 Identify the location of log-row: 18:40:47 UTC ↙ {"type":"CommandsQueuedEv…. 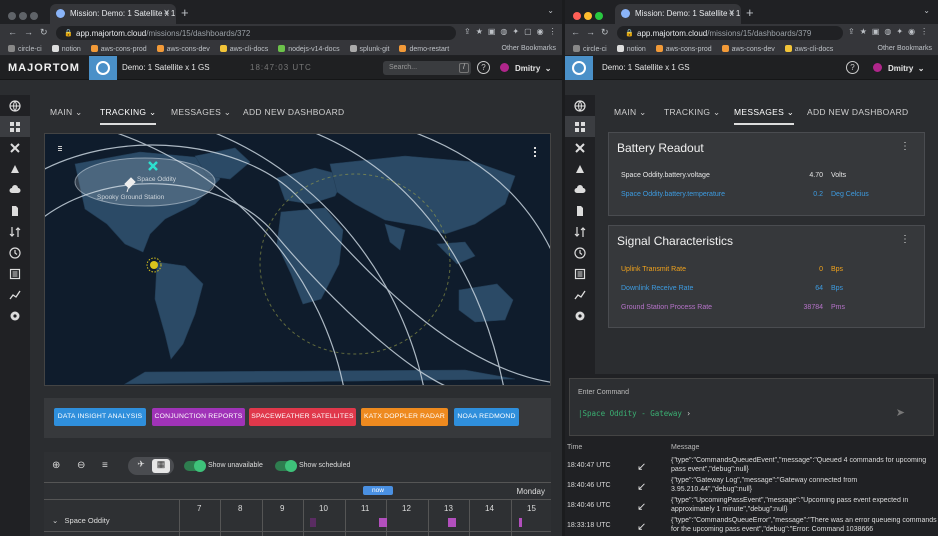
(751, 466).